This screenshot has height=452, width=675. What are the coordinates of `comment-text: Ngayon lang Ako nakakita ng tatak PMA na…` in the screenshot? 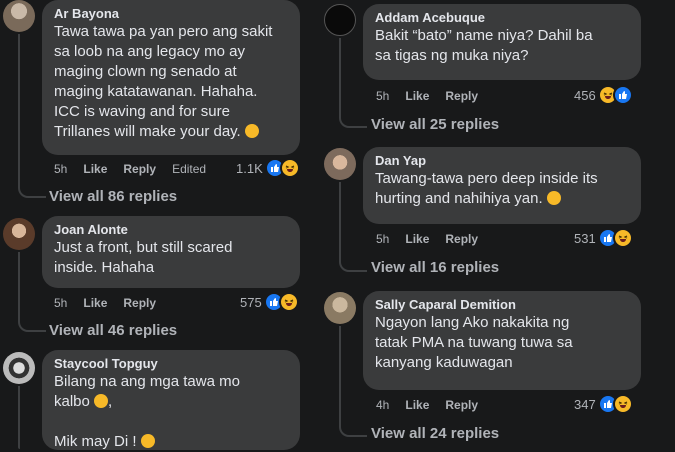 It's located at (474, 342).